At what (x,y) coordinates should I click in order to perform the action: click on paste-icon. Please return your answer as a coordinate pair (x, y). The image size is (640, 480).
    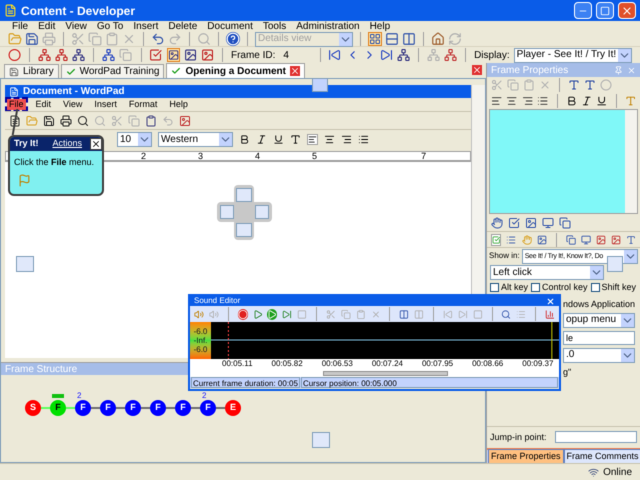
    Looking at the image, I should click on (151, 120).